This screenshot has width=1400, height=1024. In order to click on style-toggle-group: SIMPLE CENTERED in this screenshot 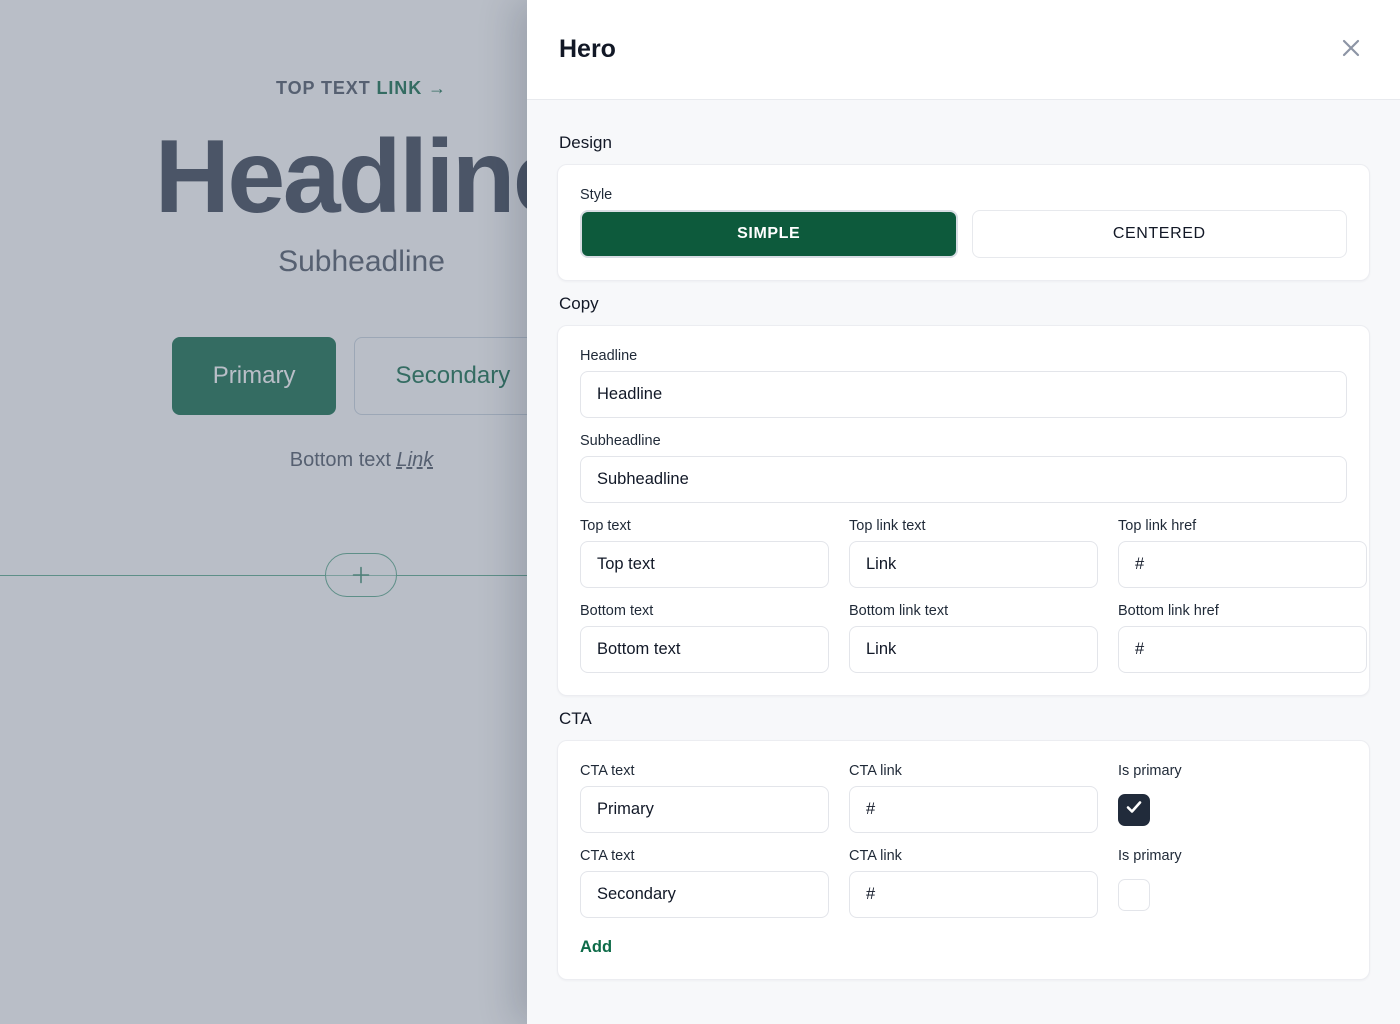, I will do `click(963, 234)`.